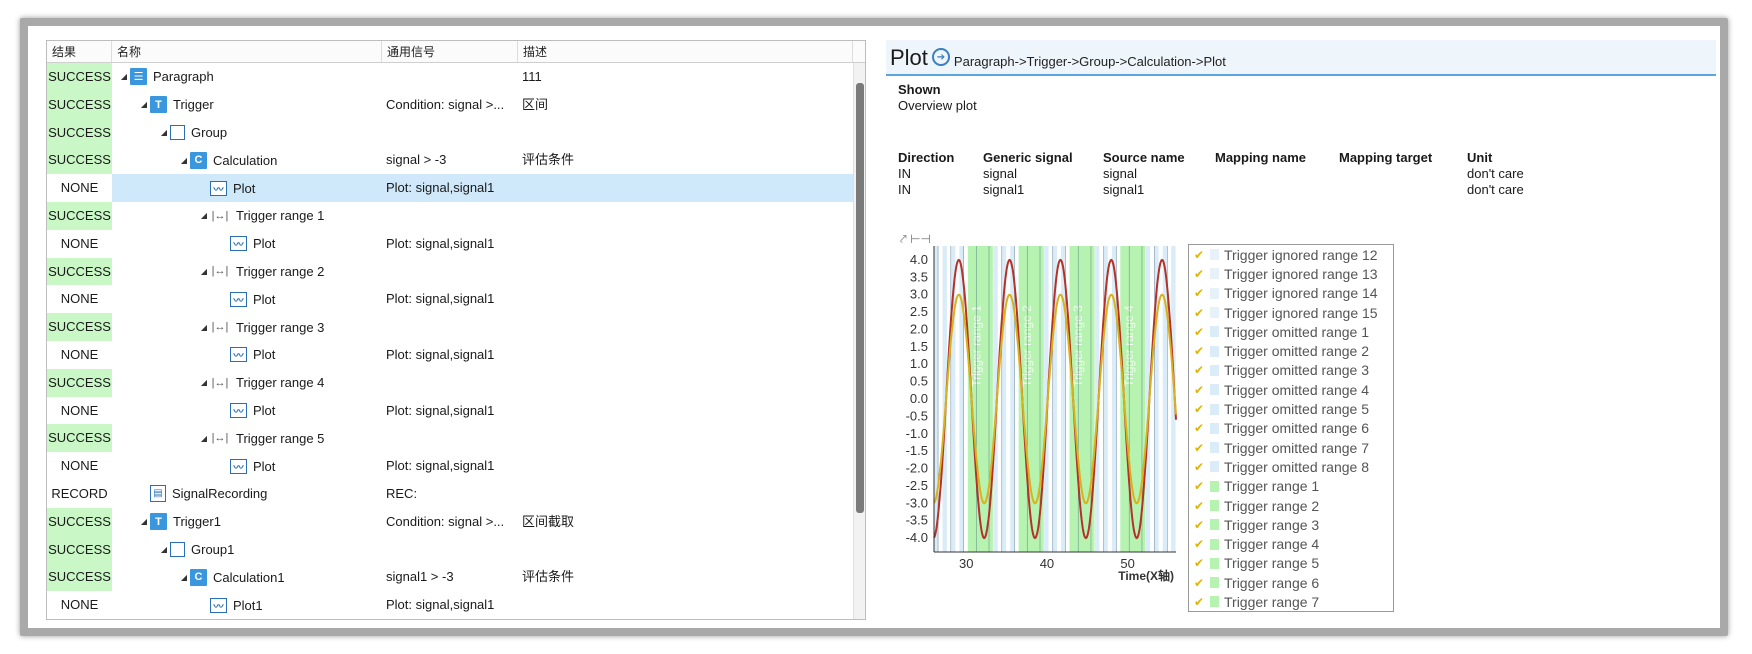  I want to click on scrollbar-thumb, so click(860, 298).